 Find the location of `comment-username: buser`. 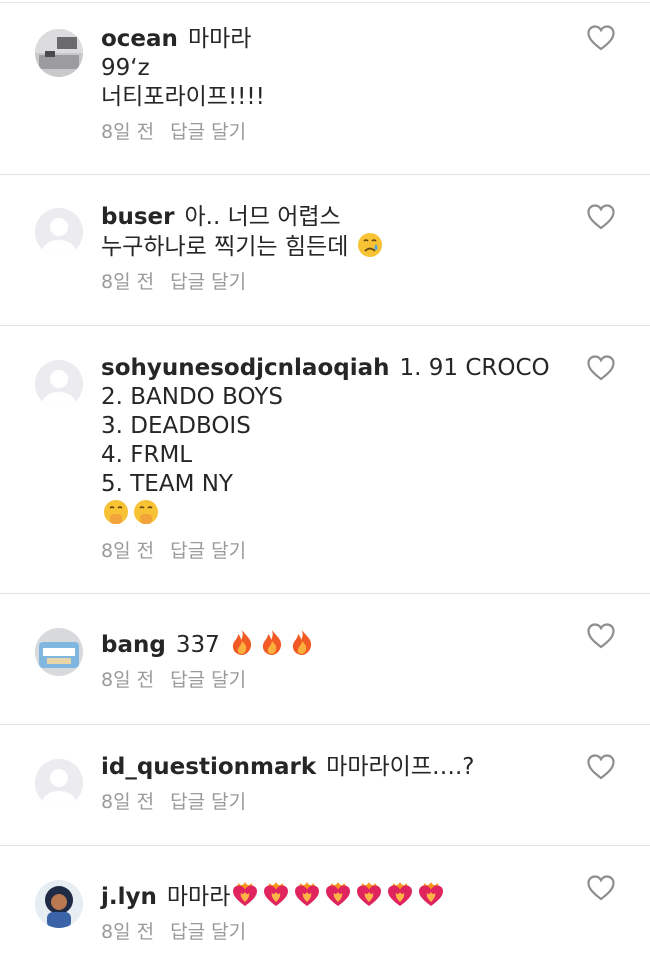

comment-username: buser is located at coordinates (137, 217).